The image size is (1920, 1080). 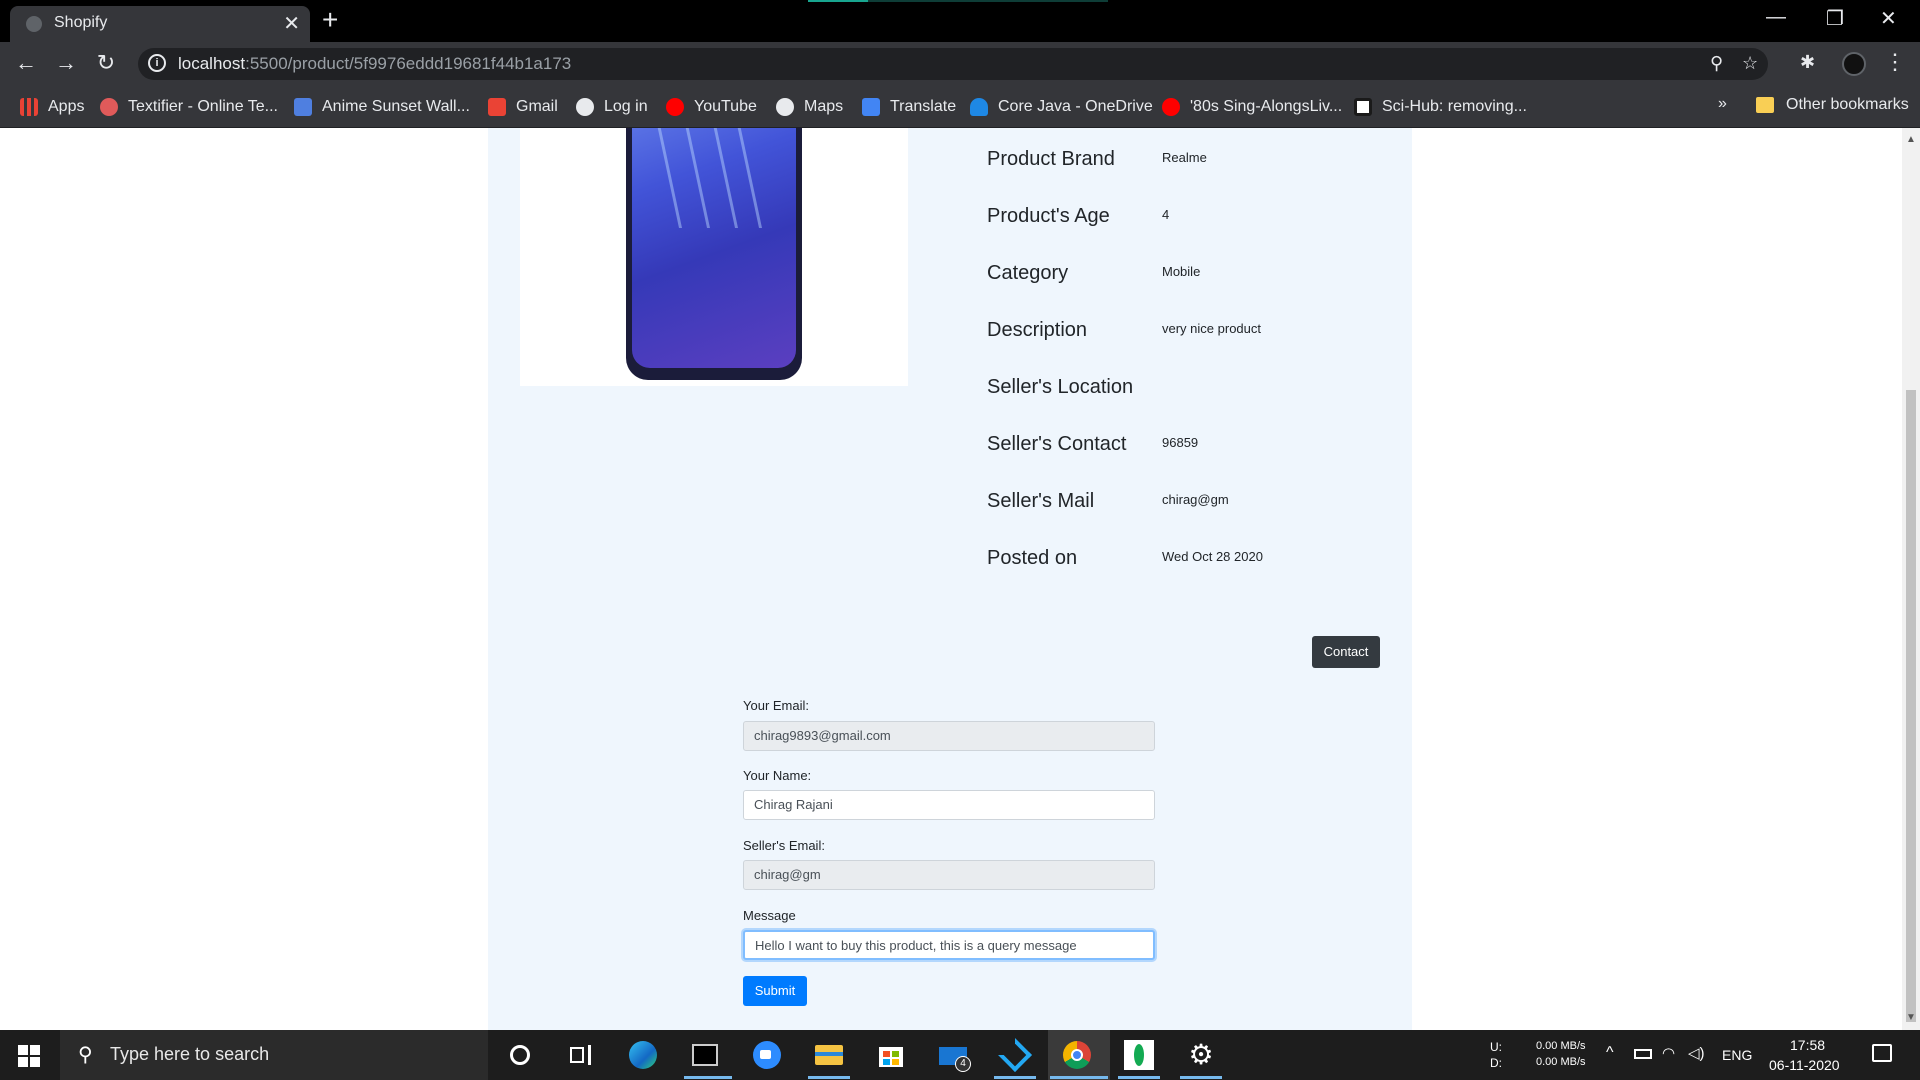 What do you see at coordinates (776, 705) in the screenshot?
I see `email-label: Your Email:` at bounding box center [776, 705].